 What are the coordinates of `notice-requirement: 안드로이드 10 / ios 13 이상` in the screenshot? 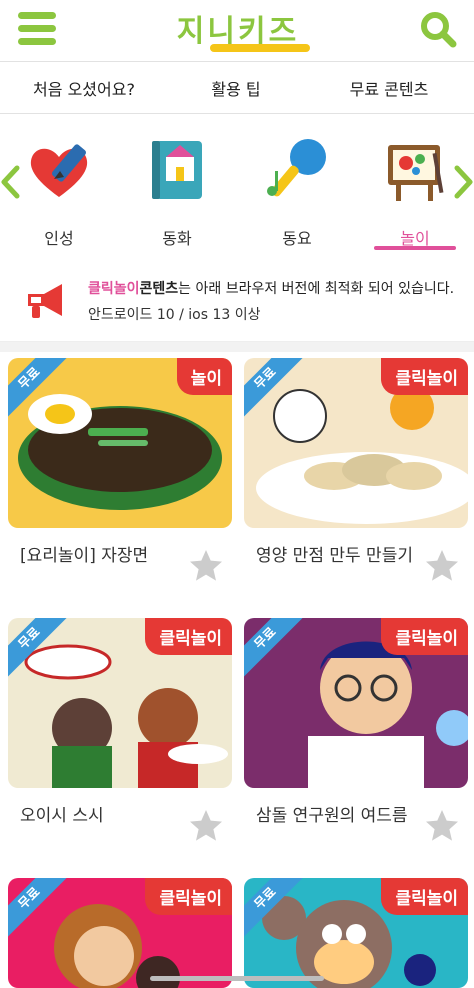 It's located at (174, 315).